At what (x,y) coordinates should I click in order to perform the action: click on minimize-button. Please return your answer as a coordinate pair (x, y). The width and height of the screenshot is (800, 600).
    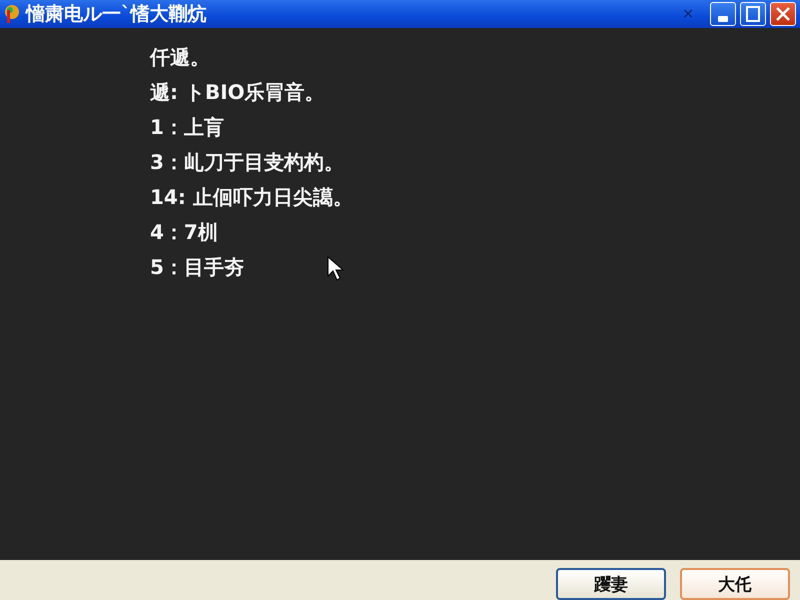
    Looking at the image, I should click on (723, 14).